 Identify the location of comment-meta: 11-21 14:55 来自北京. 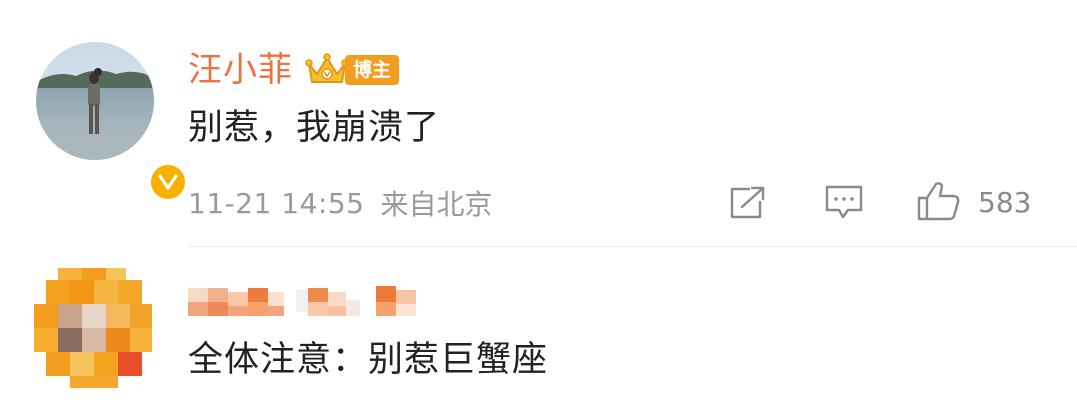
(340, 203).